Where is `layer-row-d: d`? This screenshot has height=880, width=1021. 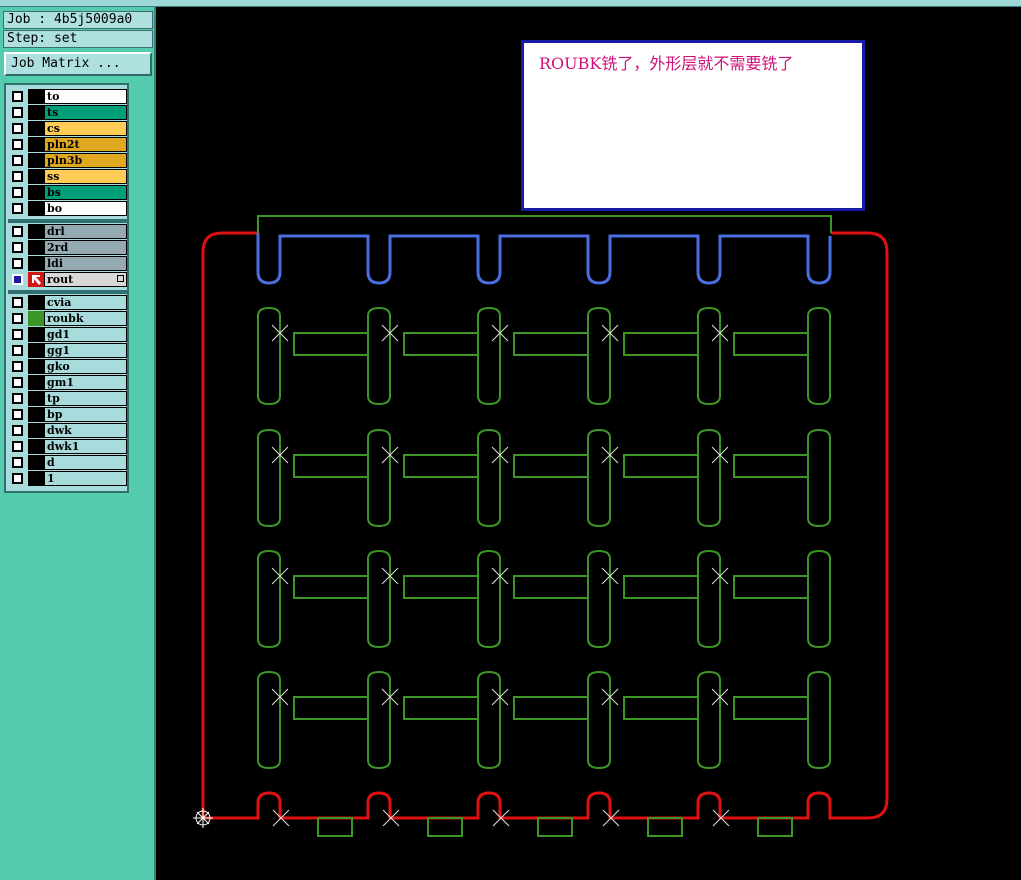 layer-row-d: d is located at coordinates (67, 462).